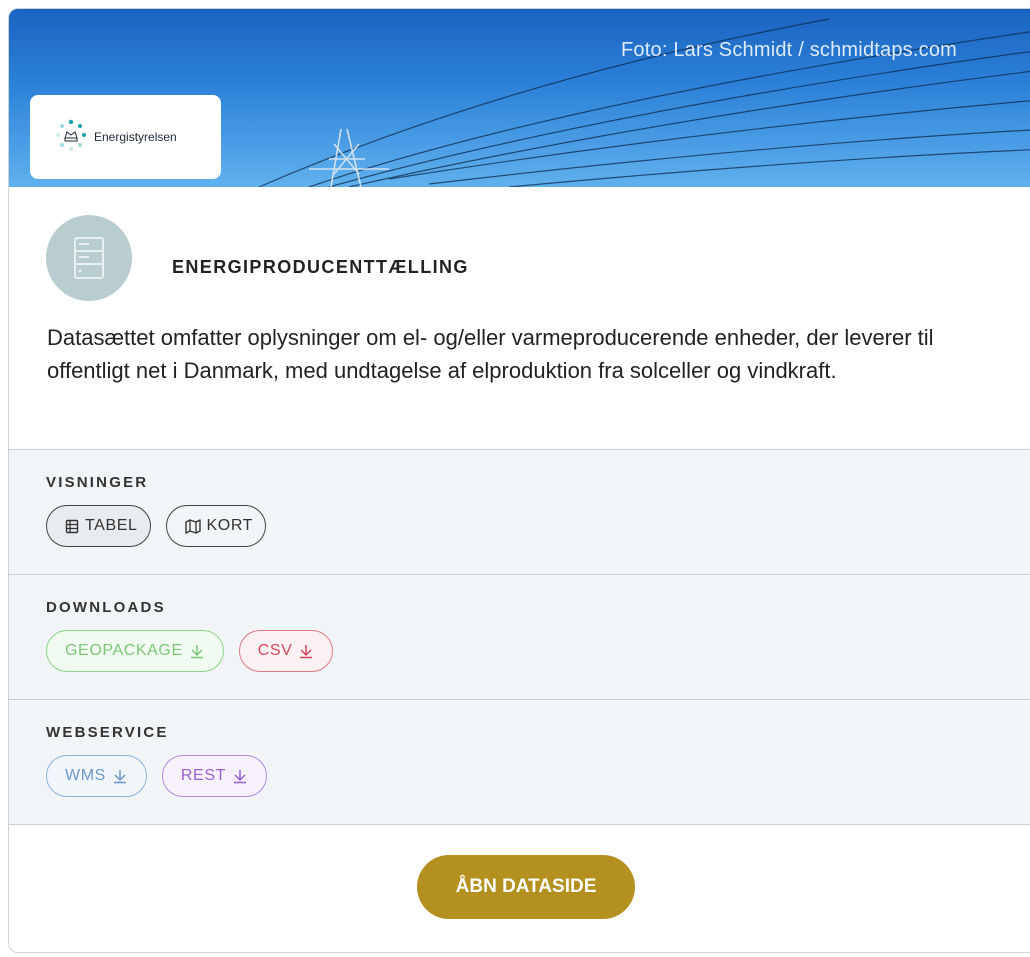 The image size is (1030, 957). I want to click on webservice-section-title: WEBSERVICE, so click(107, 732).